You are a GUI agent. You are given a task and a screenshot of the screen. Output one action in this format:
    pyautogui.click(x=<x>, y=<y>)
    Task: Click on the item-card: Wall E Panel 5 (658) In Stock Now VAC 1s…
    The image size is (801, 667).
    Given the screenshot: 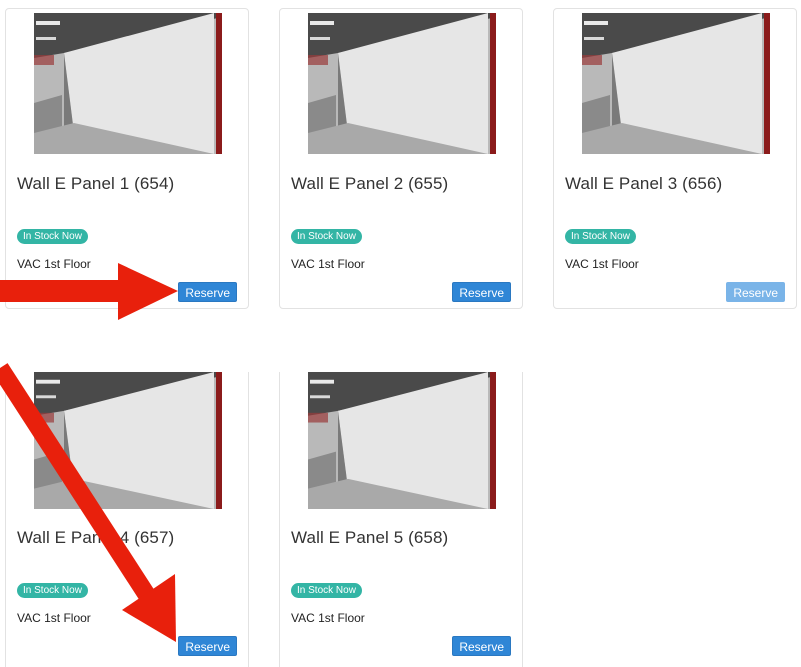 What is the action you would take?
    pyautogui.click(x=401, y=519)
    